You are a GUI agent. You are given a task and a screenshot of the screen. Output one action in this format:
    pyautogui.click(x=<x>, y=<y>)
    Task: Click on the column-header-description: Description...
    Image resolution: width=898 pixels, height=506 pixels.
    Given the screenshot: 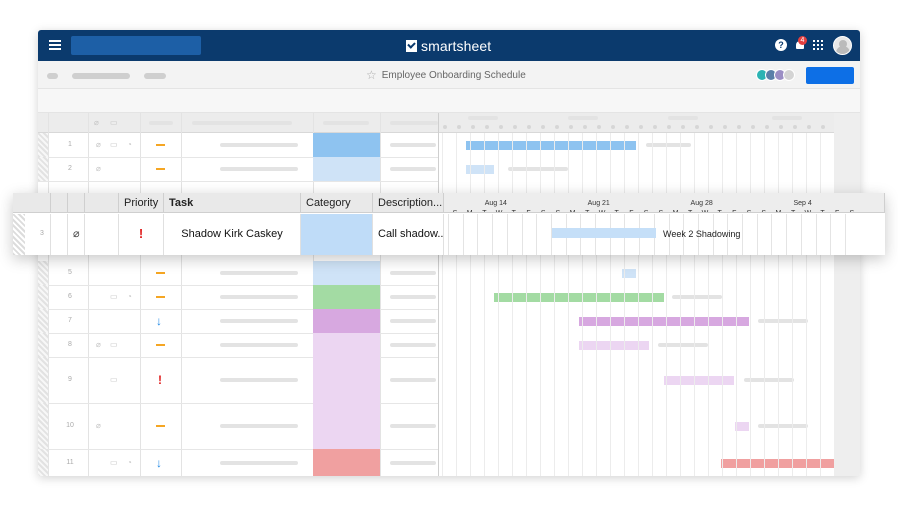 What is the action you would take?
    pyautogui.click(x=408, y=203)
    